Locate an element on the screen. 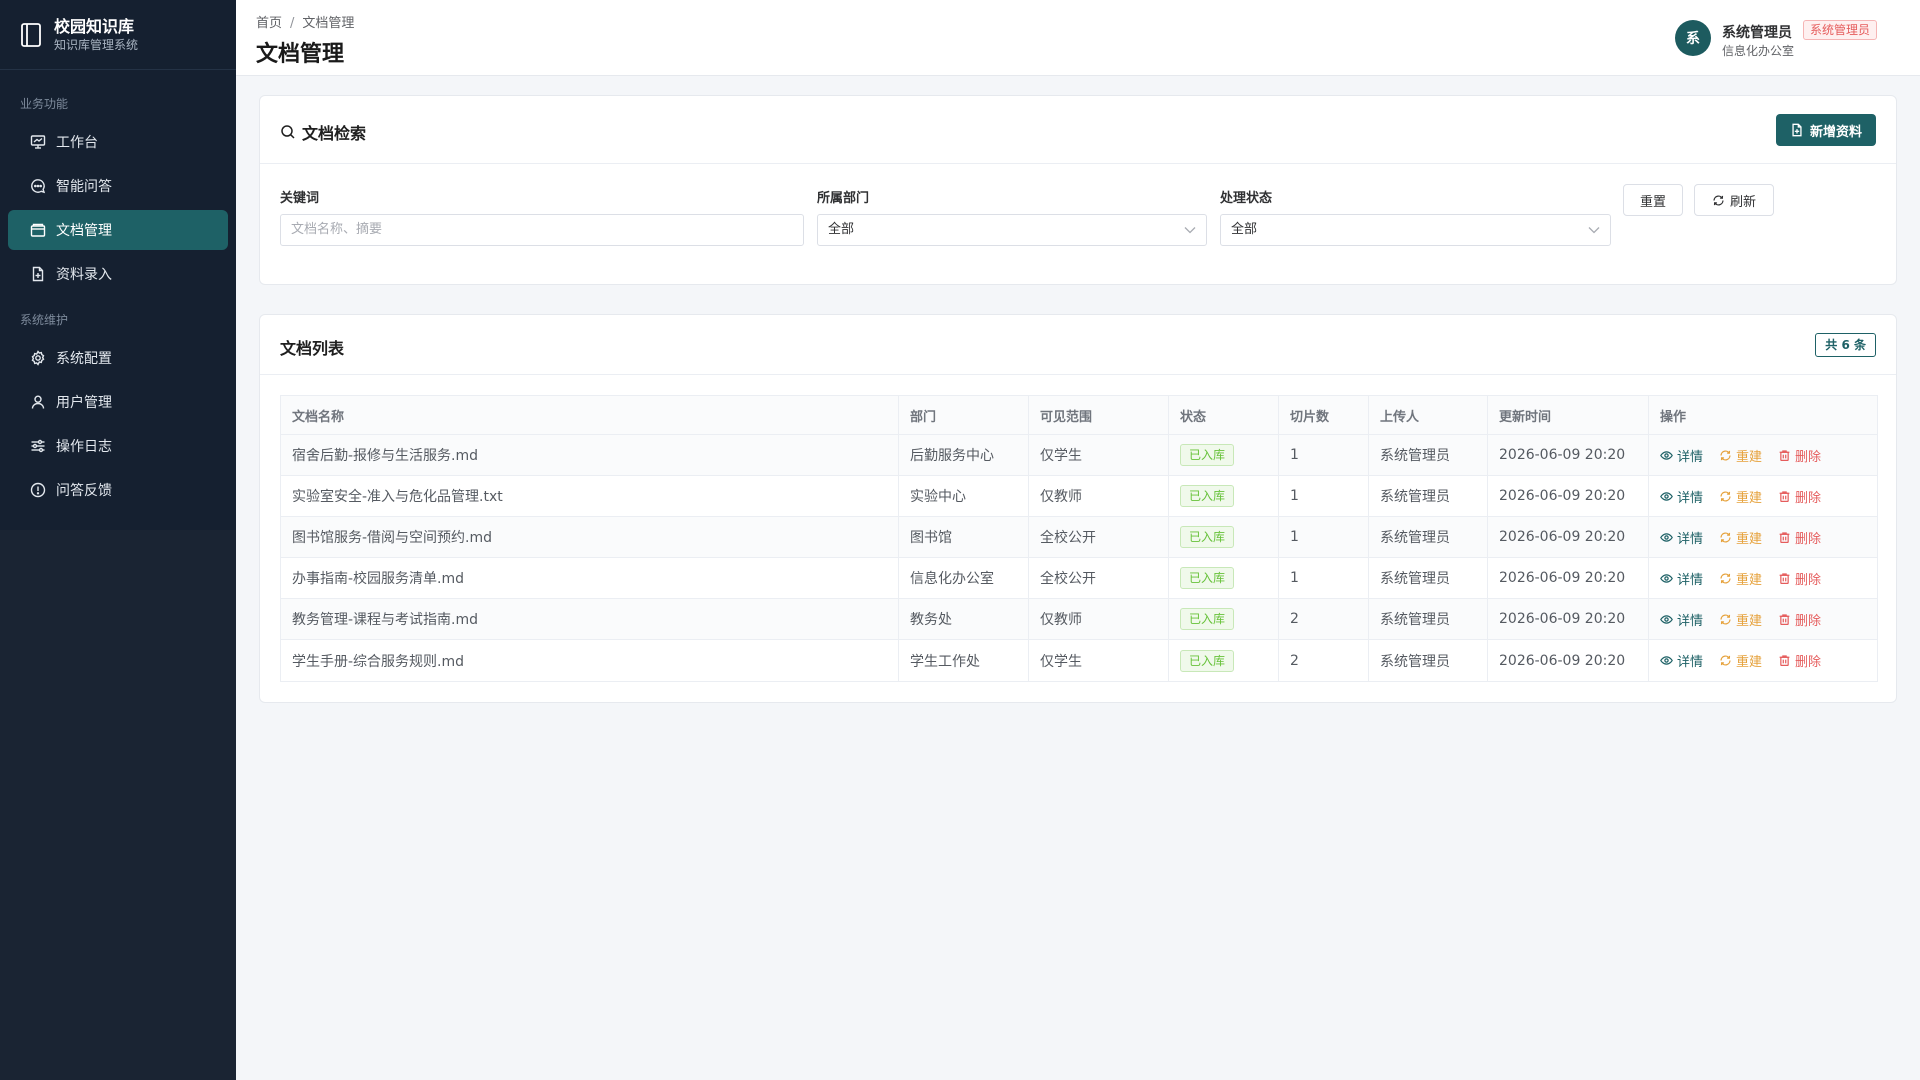  sidebar-item-dashboard: 工作台 is located at coordinates (118, 142).